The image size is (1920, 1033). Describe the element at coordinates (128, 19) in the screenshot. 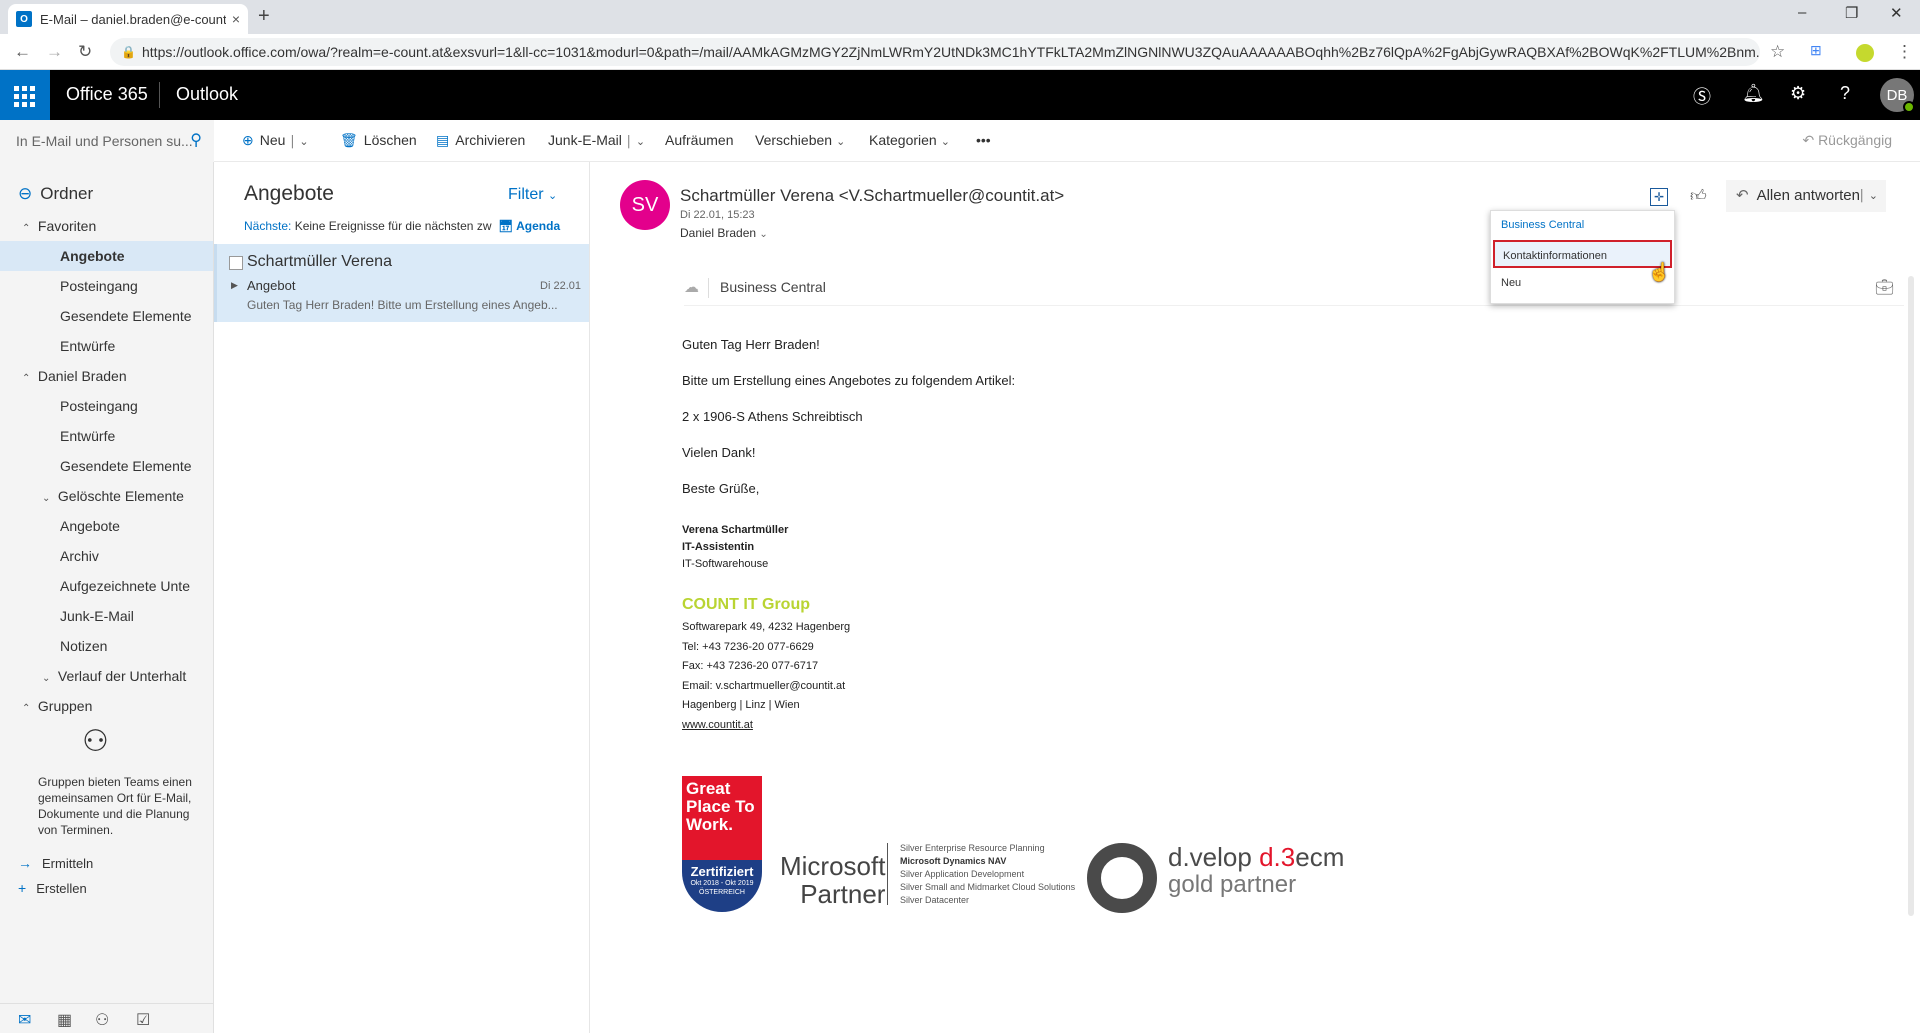

I see `browser-tab: O E-Mail – daniel.braden@e-count. ×` at that location.